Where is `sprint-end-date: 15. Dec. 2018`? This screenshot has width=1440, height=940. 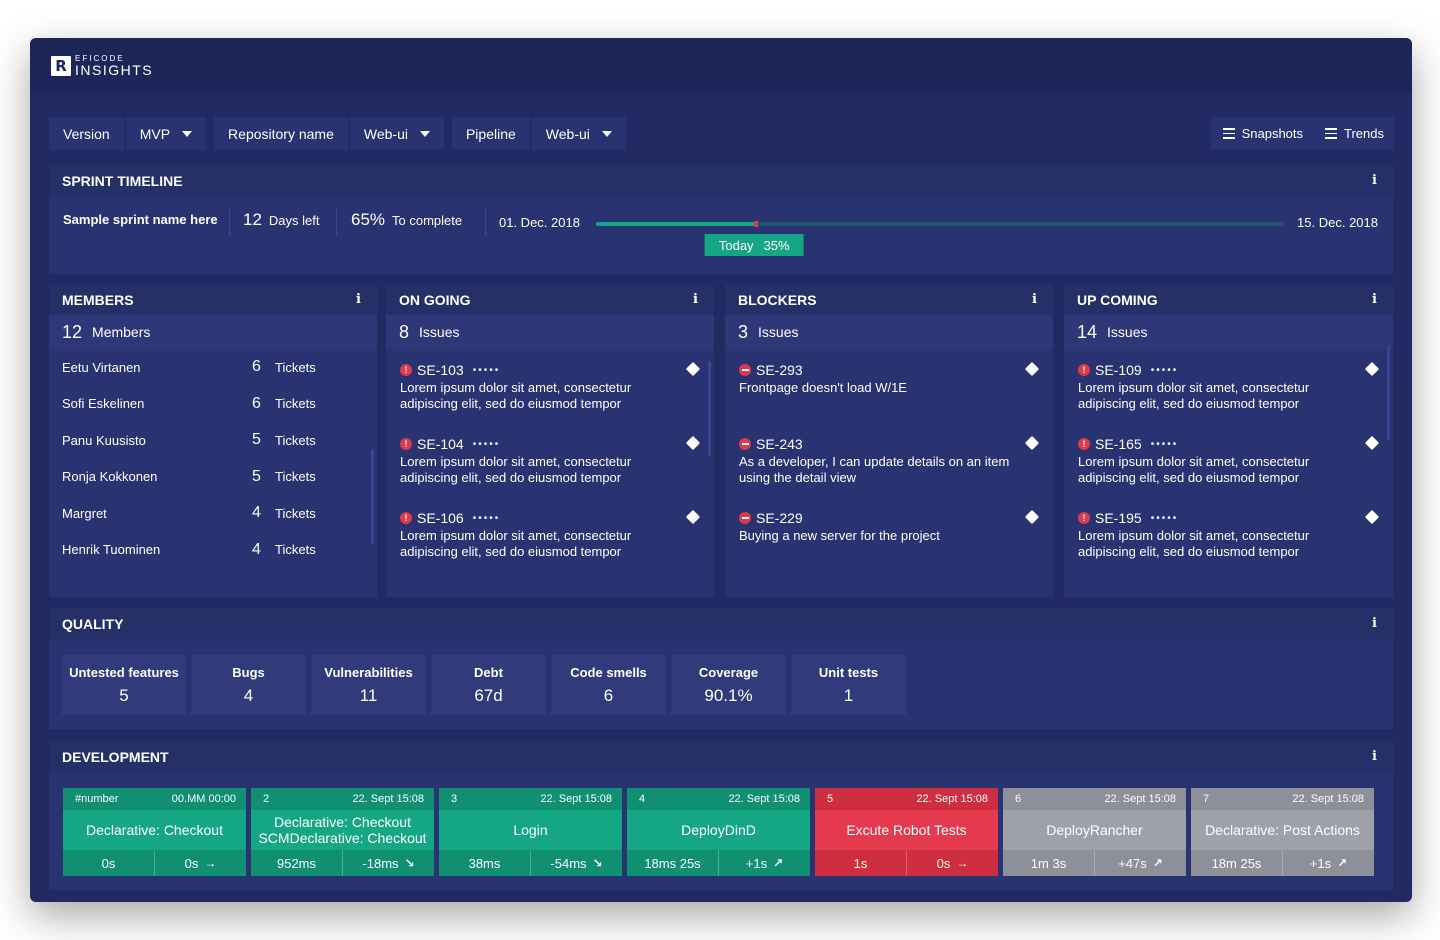
sprint-end-date: 15. Dec. 2018 is located at coordinates (1337, 222).